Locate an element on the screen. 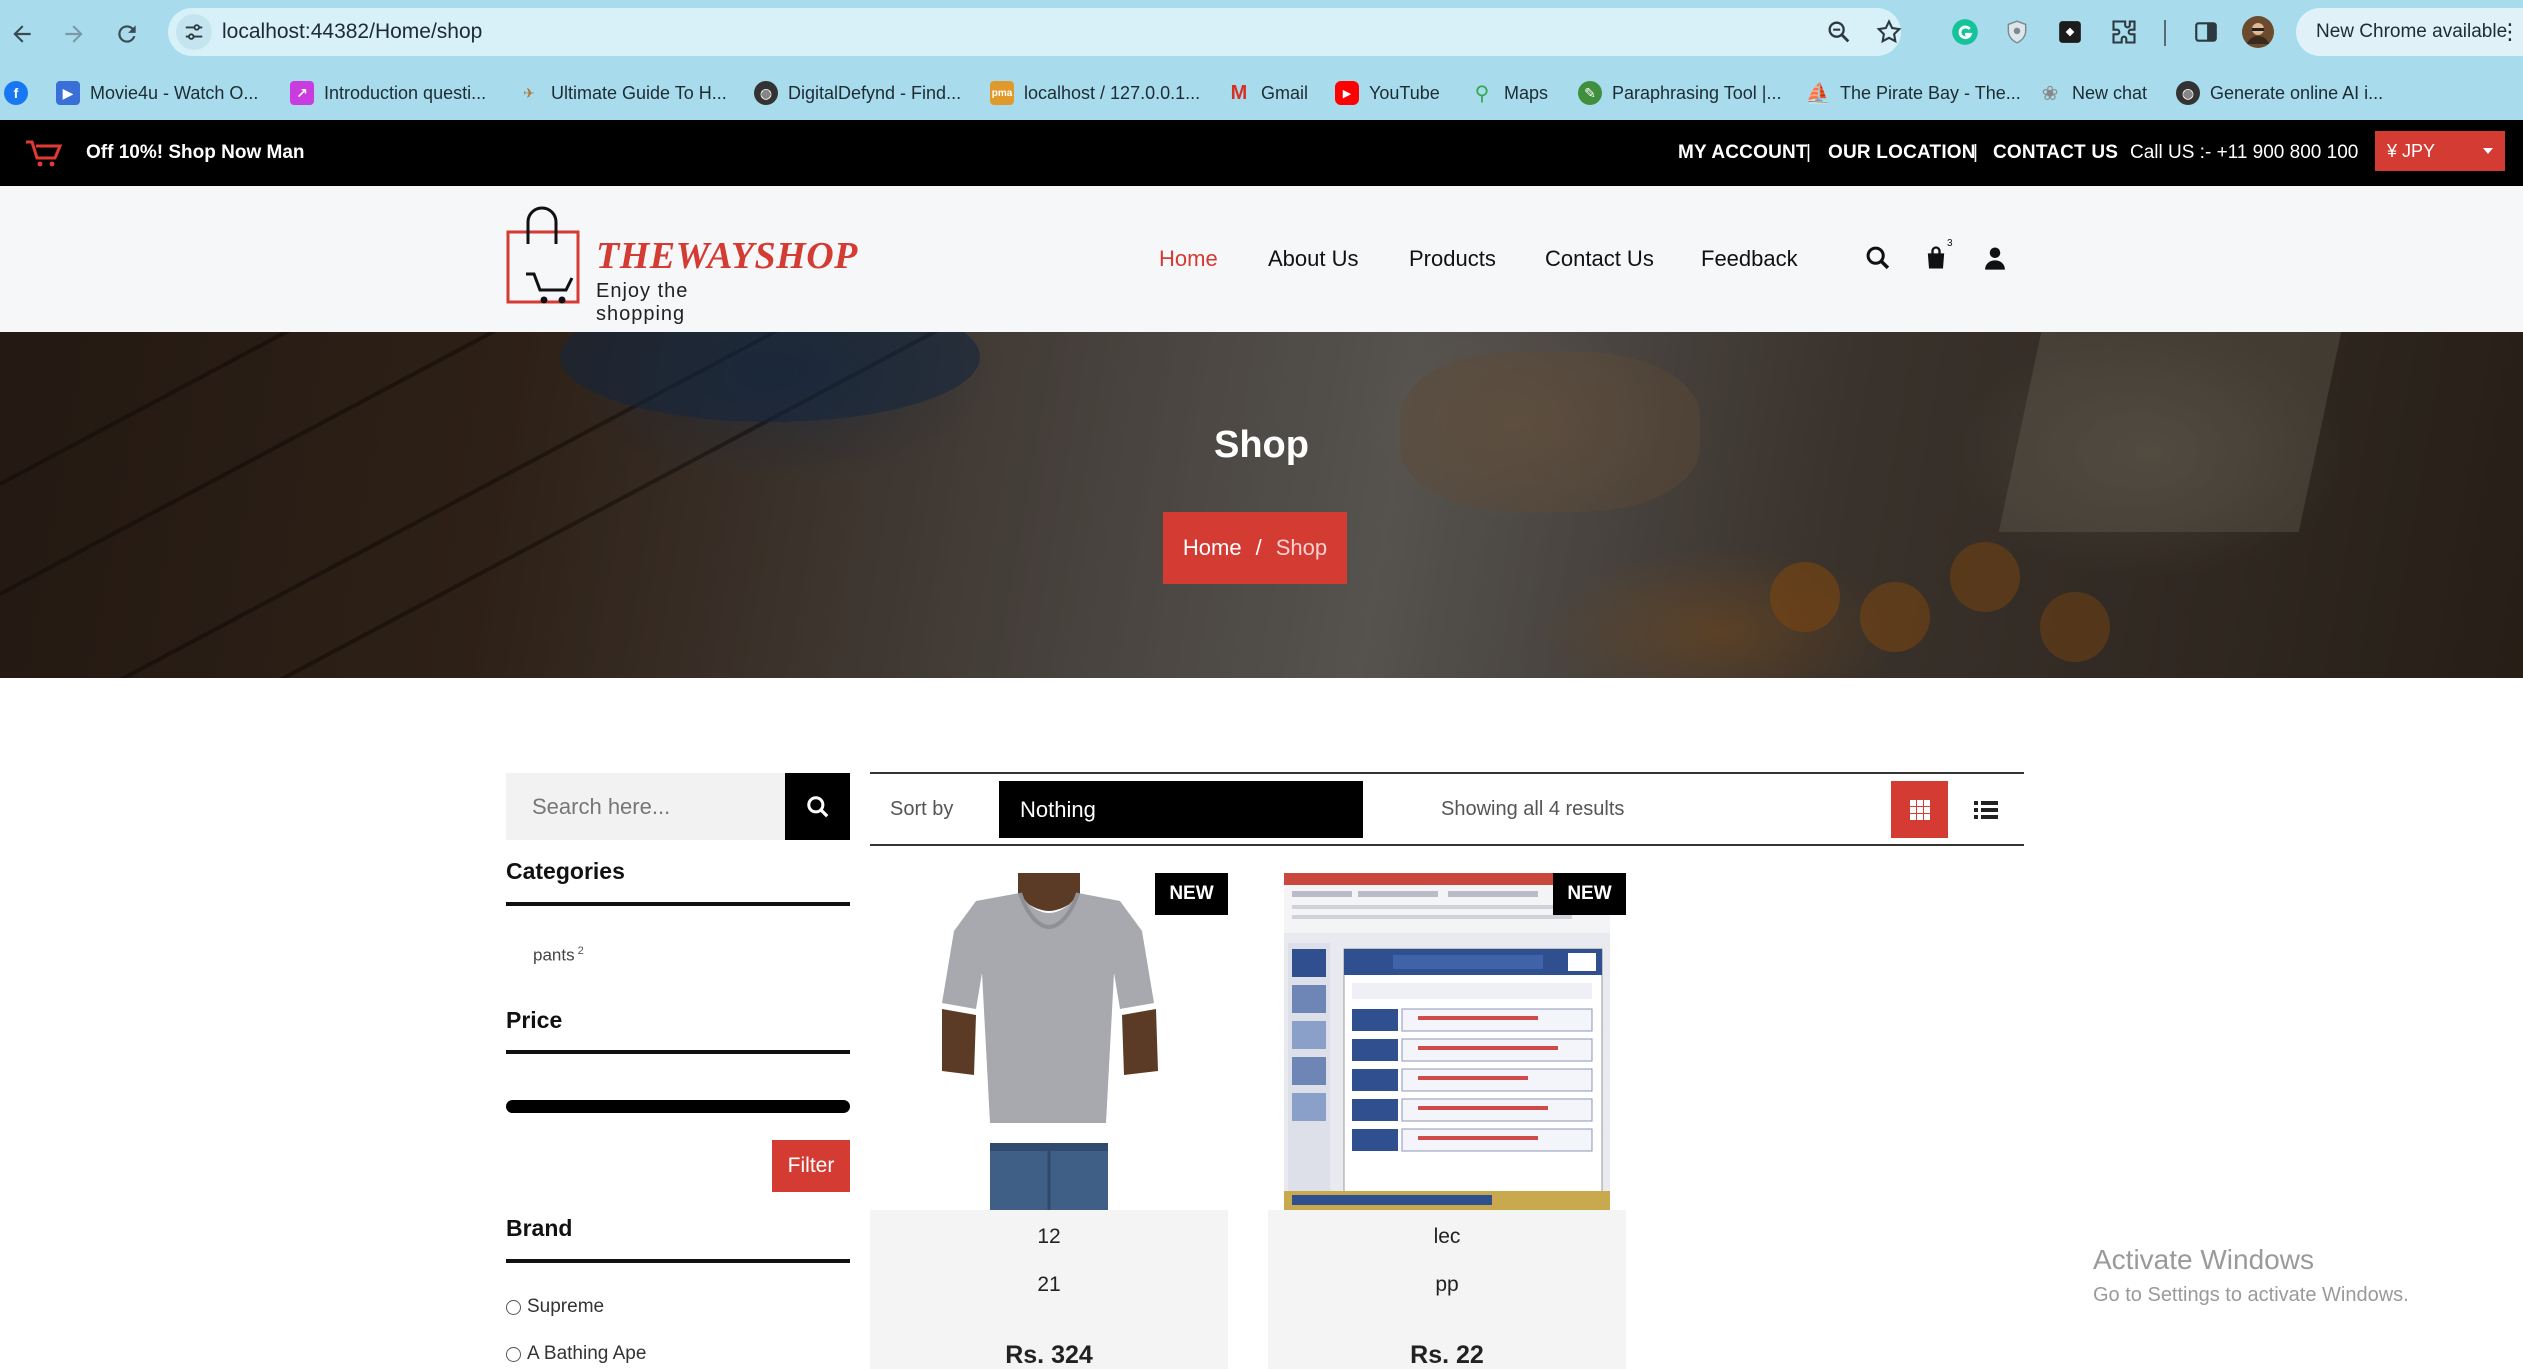 The width and height of the screenshot is (2523, 1369). facebook-icon: f is located at coordinates (16, 93).